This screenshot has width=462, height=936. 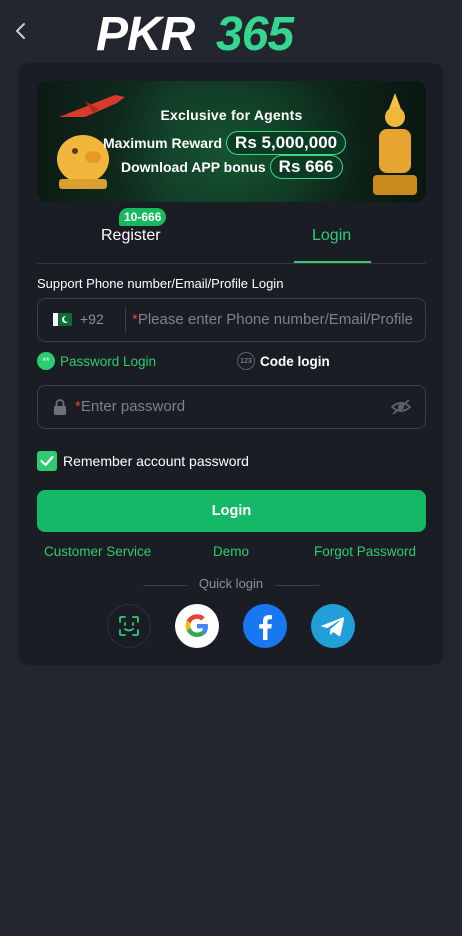 I want to click on country-code: +92, so click(x=92, y=319).